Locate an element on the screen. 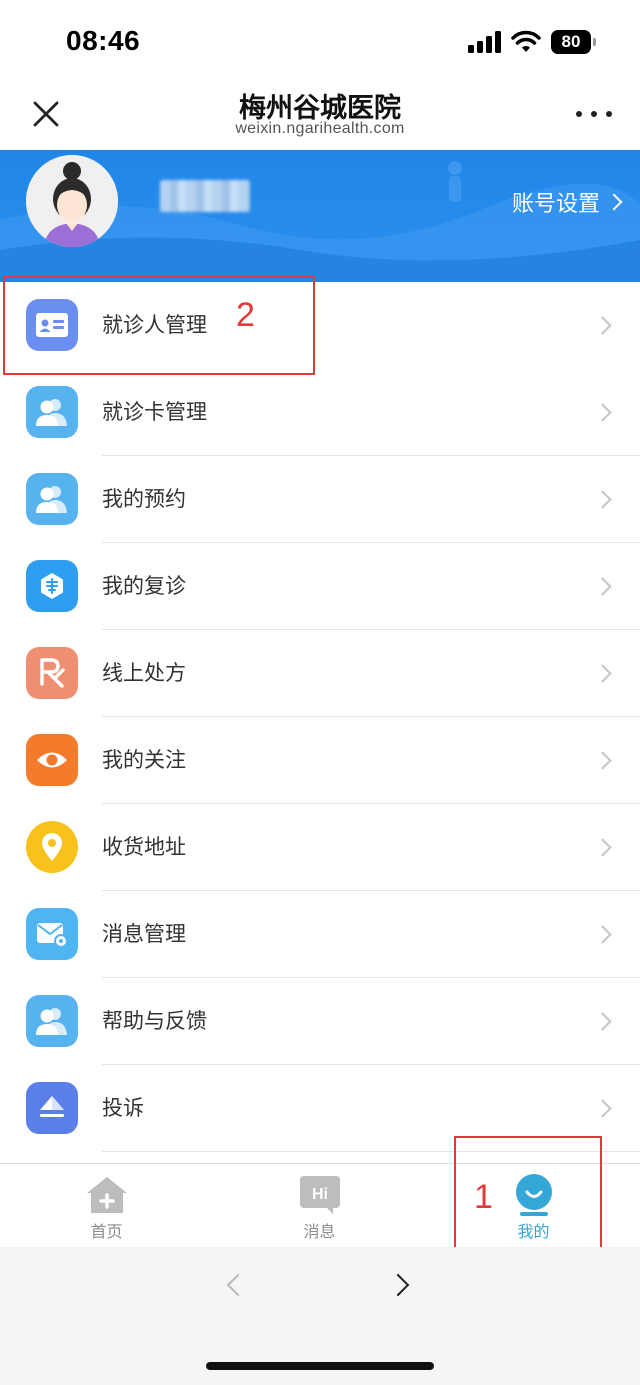  status-time: 08:46 is located at coordinates (103, 40).